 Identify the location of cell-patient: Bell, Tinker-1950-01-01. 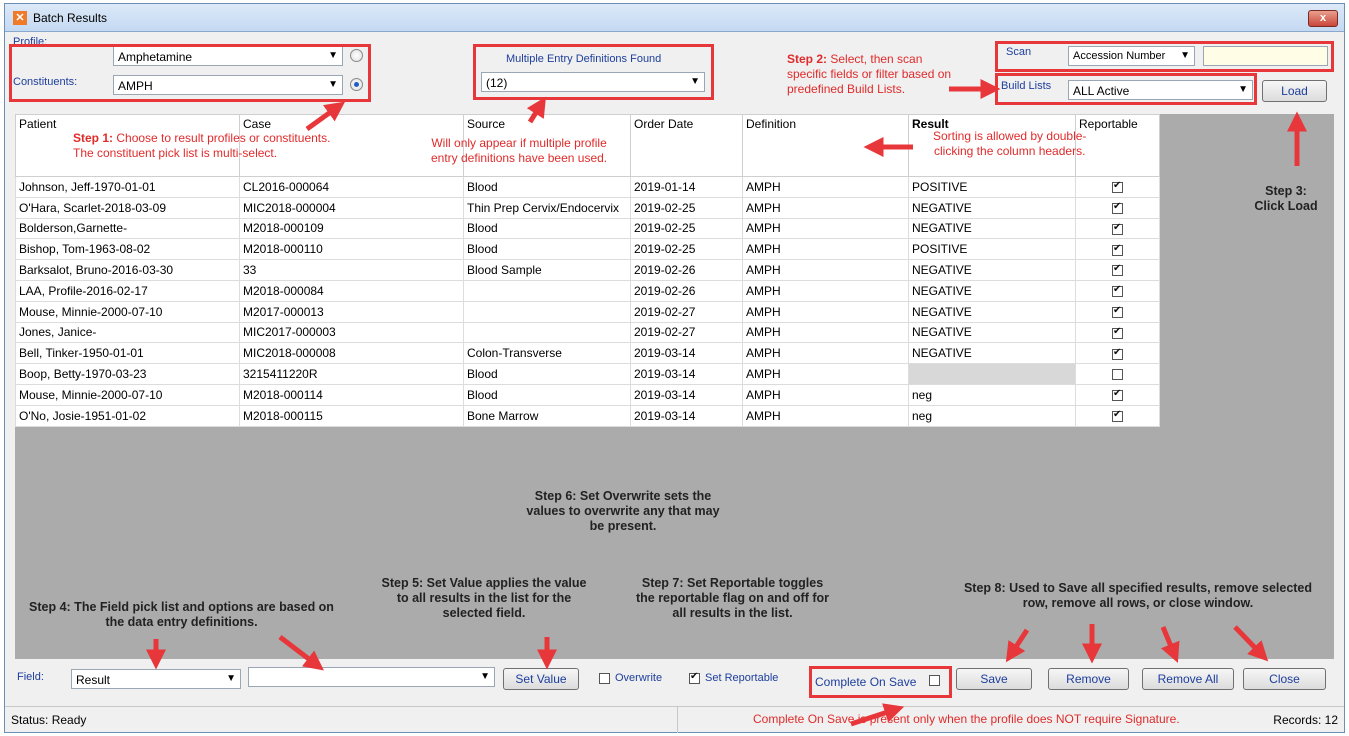
(127, 353).